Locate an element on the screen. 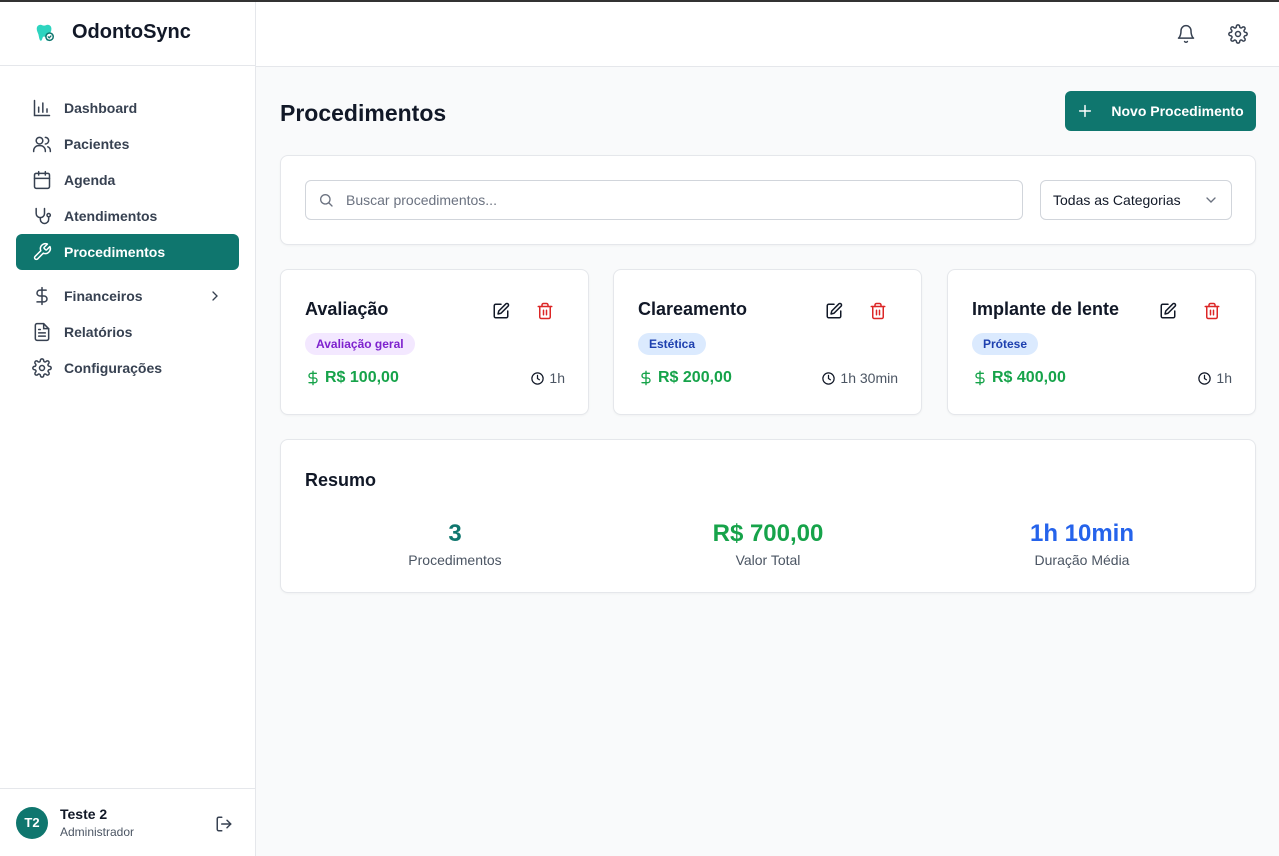 The width and height of the screenshot is (1279, 856). stat-label: Procedimentos is located at coordinates (455, 560).